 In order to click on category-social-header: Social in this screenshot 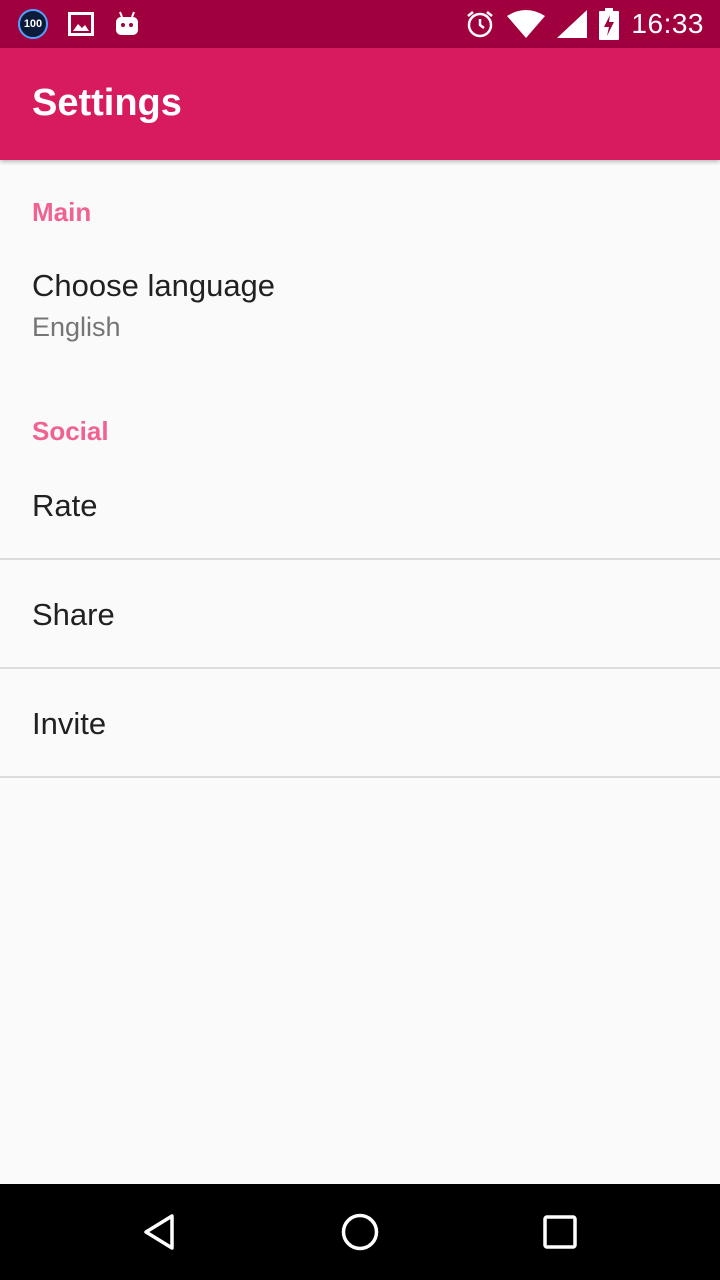, I will do `click(70, 431)`.